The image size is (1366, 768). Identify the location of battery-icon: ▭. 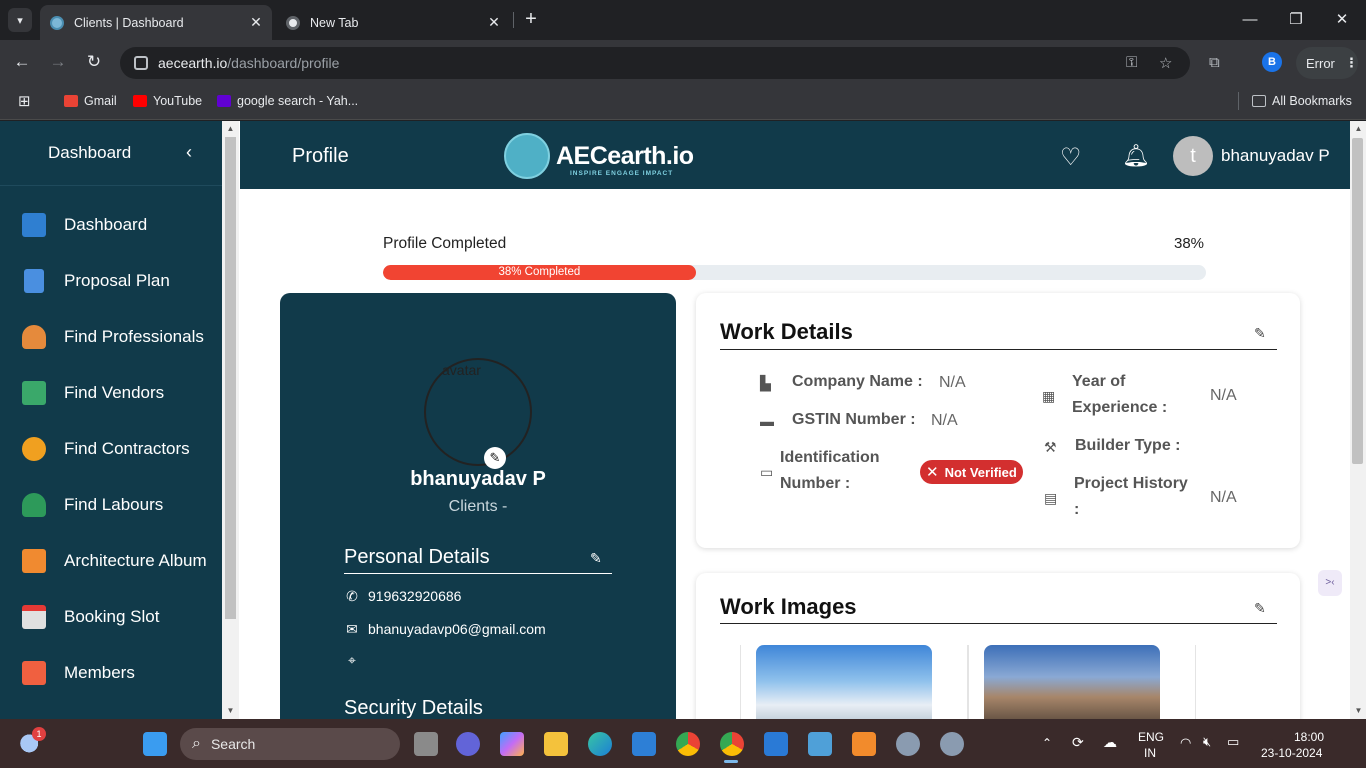
(1233, 742).